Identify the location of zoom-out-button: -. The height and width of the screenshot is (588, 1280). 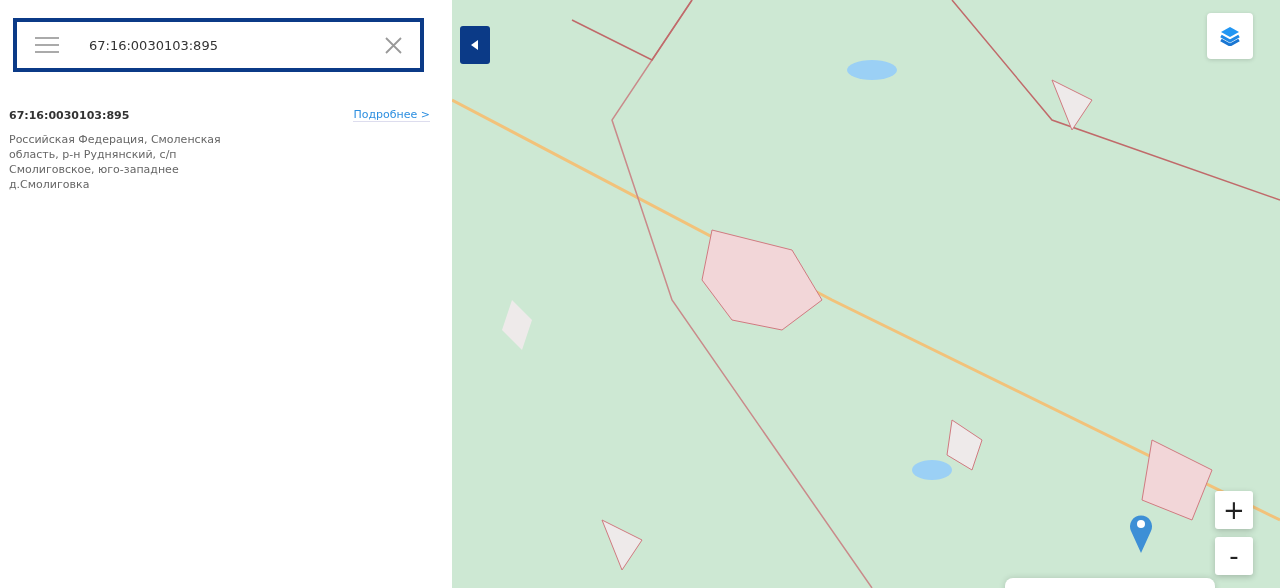
(1234, 556).